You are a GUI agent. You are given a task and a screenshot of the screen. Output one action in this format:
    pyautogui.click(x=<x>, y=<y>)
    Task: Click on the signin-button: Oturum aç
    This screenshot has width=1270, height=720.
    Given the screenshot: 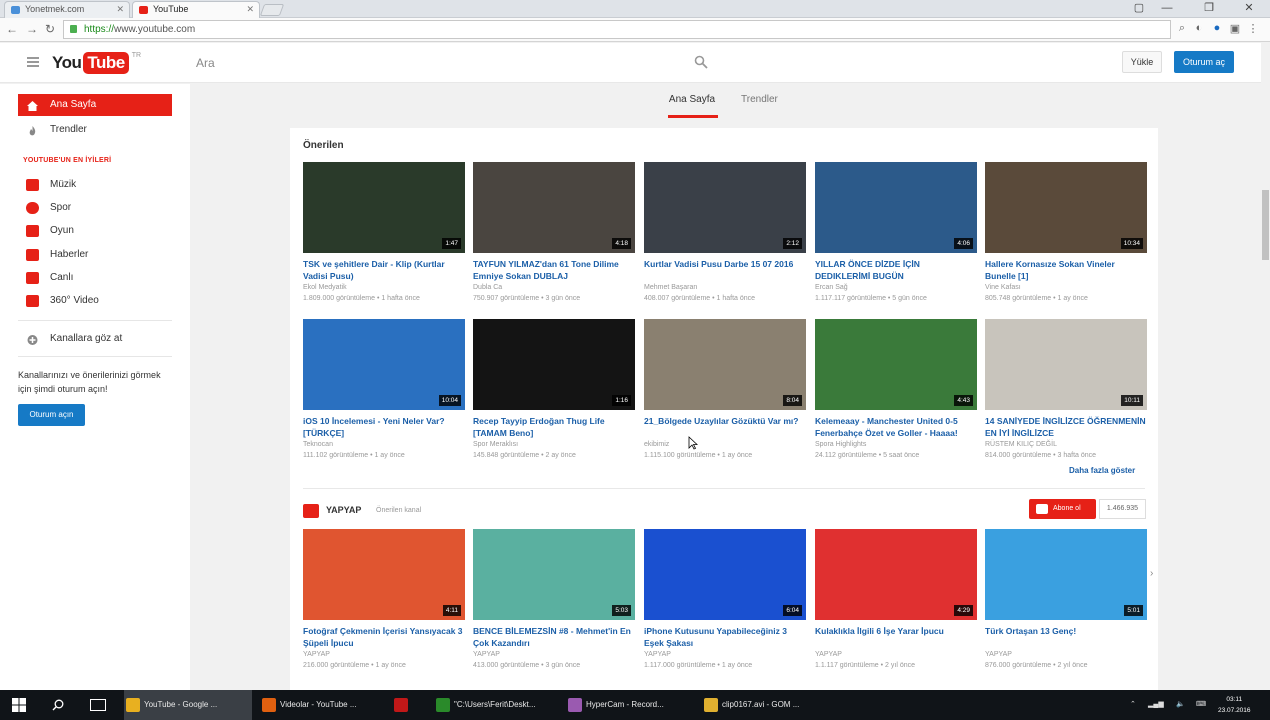 What is the action you would take?
    pyautogui.click(x=1204, y=62)
    